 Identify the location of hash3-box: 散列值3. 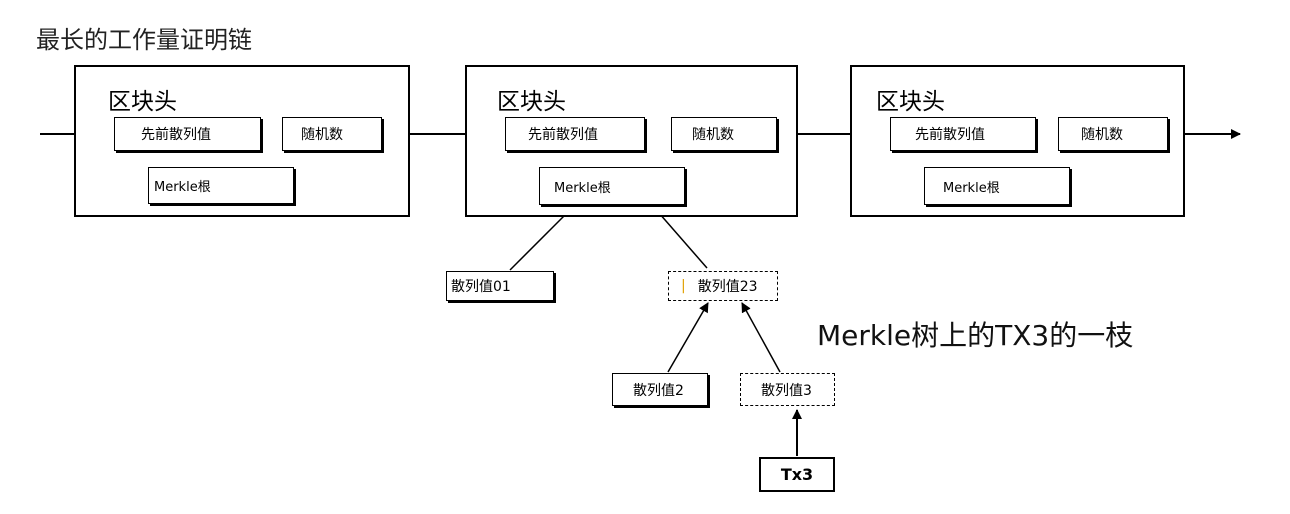
(787, 389).